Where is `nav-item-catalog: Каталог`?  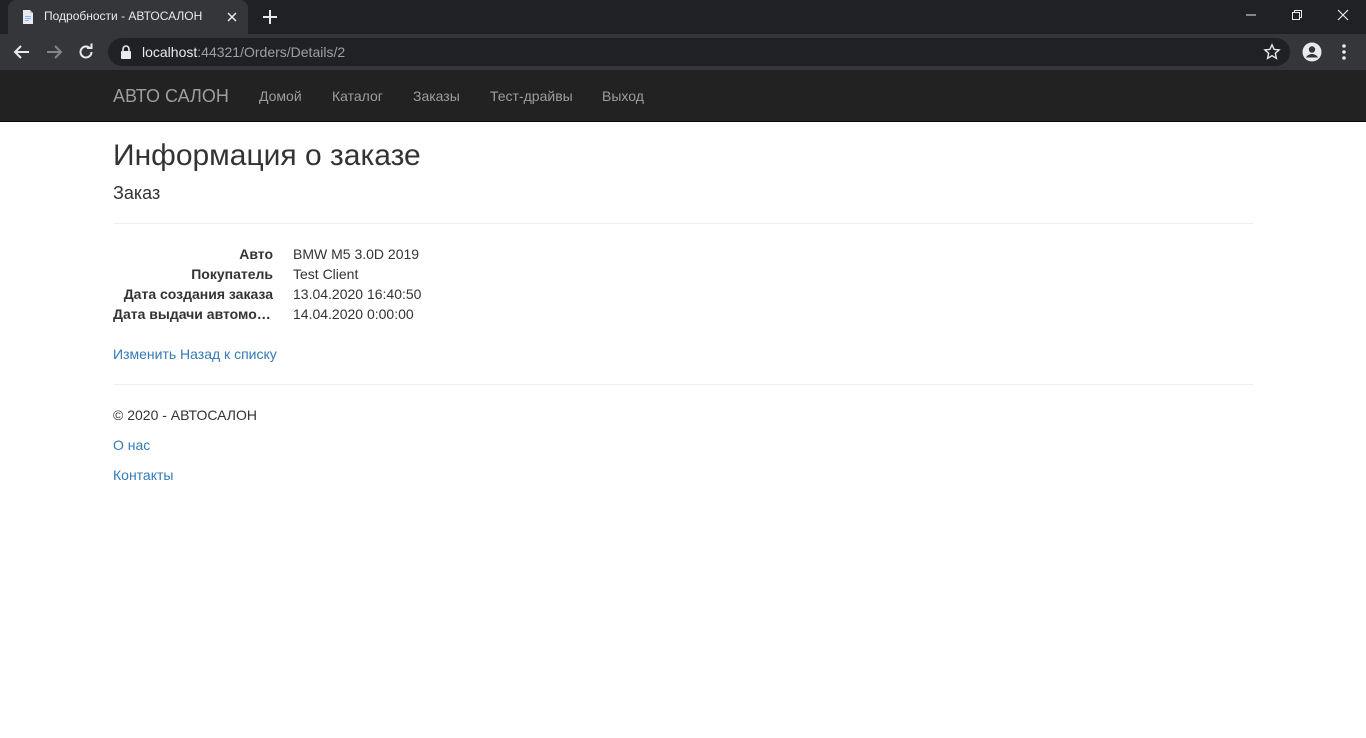 nav-item-catalog: Каталог is located at coordinates (357, 96).